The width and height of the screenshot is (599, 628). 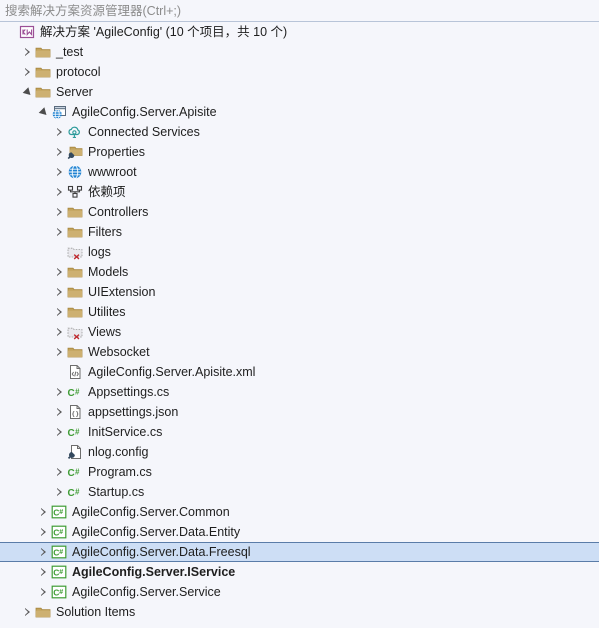 What do you see at coordinates (285, 11) in the screenshot?
I see `search-input` at bounding box center [285, 11].